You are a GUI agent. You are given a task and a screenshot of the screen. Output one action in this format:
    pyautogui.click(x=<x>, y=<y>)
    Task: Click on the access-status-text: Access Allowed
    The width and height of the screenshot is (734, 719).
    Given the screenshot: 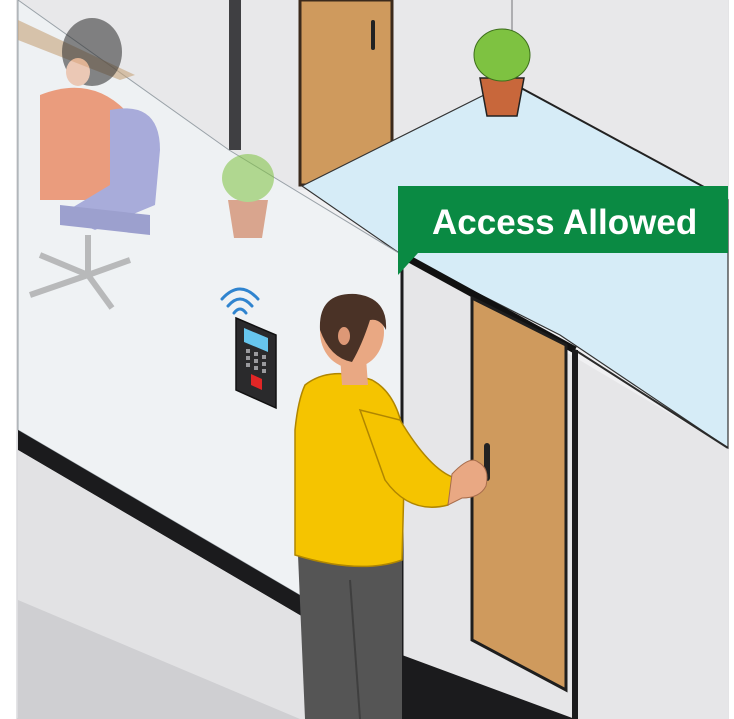 What is the action you would take?
    pyautogui.click(x=564, y=222)
    